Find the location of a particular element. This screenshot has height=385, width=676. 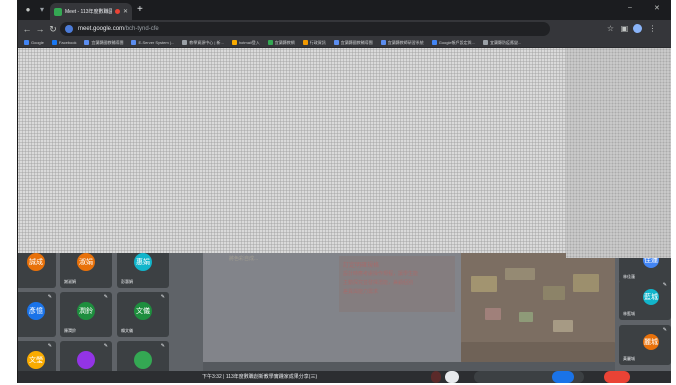

participant-avatar: 潤鈴 is located at coordinates (86, 311).